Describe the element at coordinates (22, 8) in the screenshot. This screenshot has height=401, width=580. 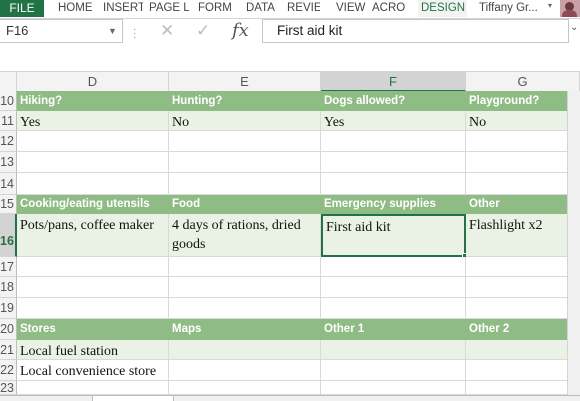
I see `tab-file: FILE` at that location.